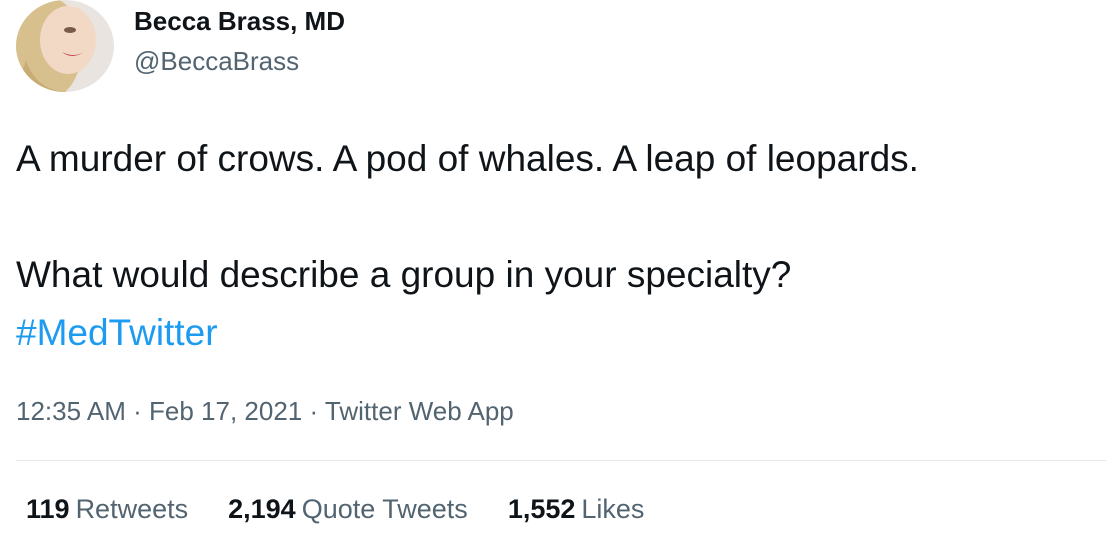  Describe the element at coordinates (419, 411) in the screenshot. I see `tweet-source: Twitter Web App` at that location.